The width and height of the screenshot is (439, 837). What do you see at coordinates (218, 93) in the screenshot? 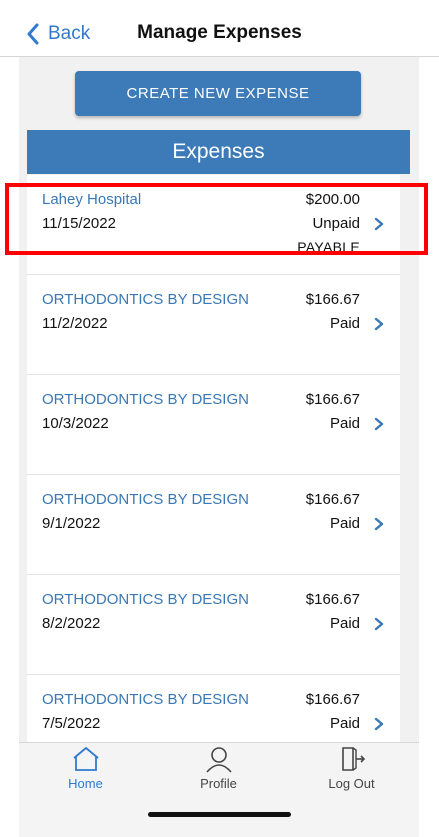
I see `create-expense-button: CREATE NEW EXPENSE` at bounding box center [218, 93].